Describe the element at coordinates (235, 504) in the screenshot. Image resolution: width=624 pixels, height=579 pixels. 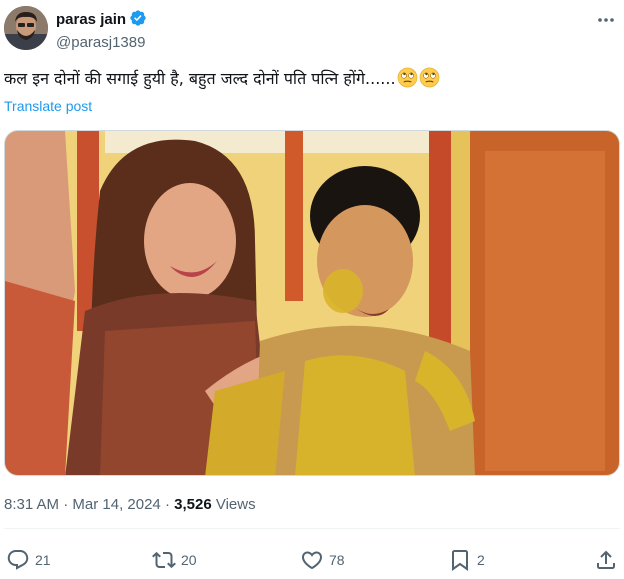
I see `views-label: Views` at that location.